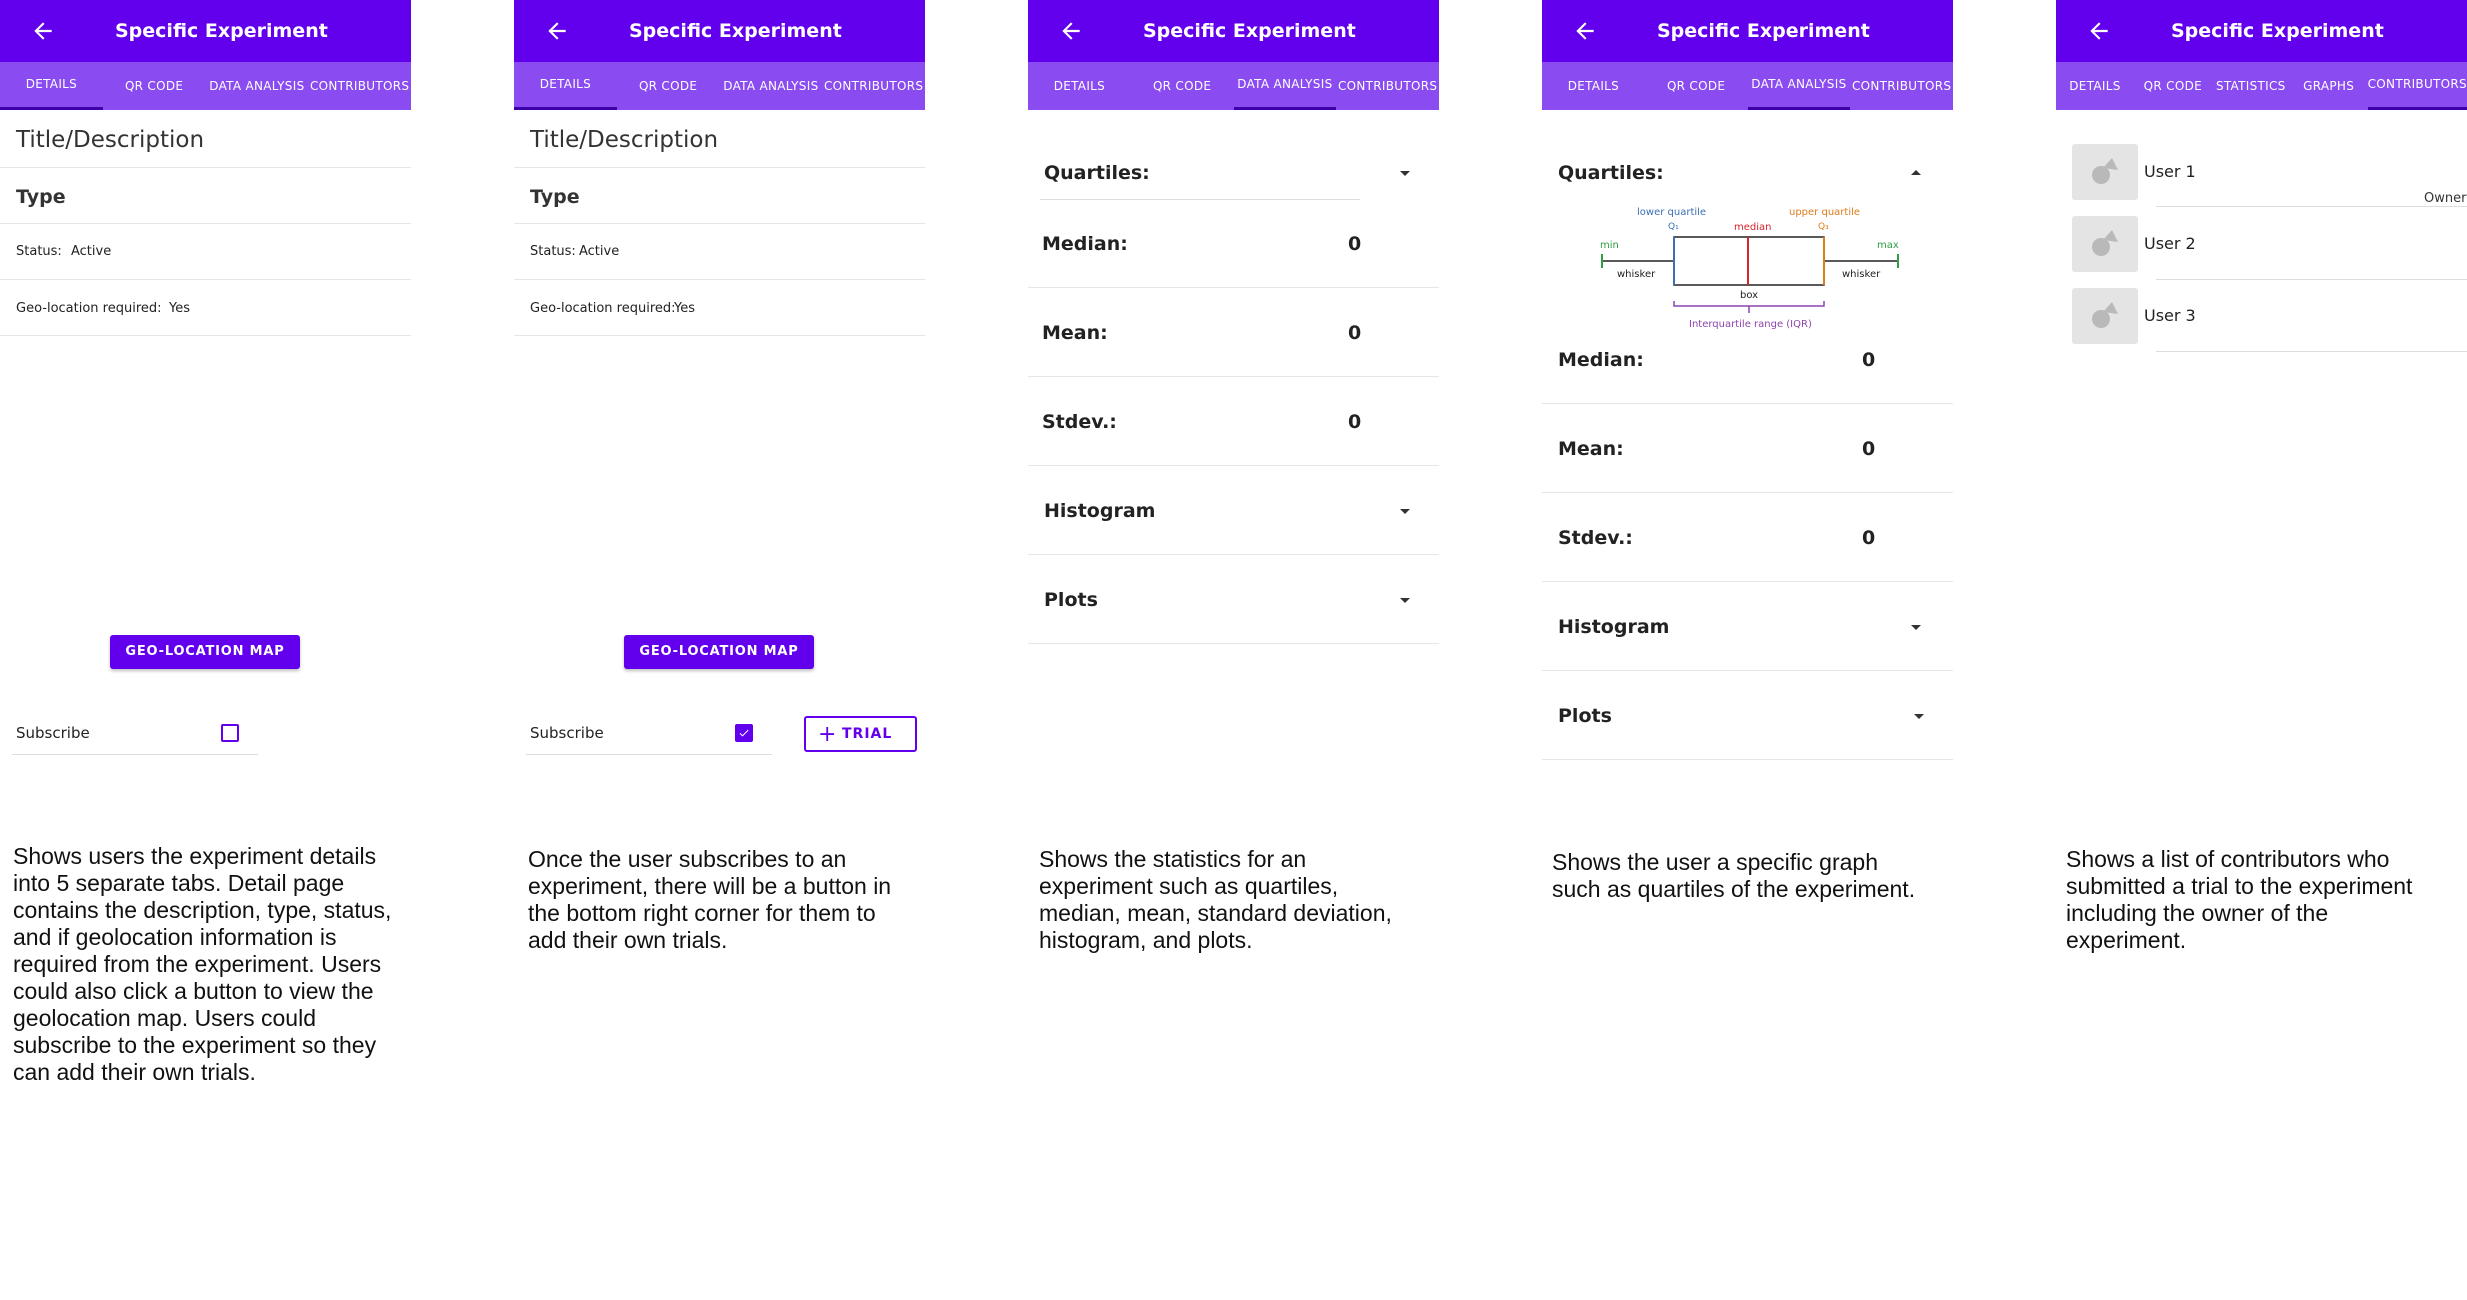 This screenshot has width=2467, height=1300. What do you see at coordinates (567, 733) in the screenshot?
I see `subscribe-label: Subscribe` at bounding box center [567, 733].